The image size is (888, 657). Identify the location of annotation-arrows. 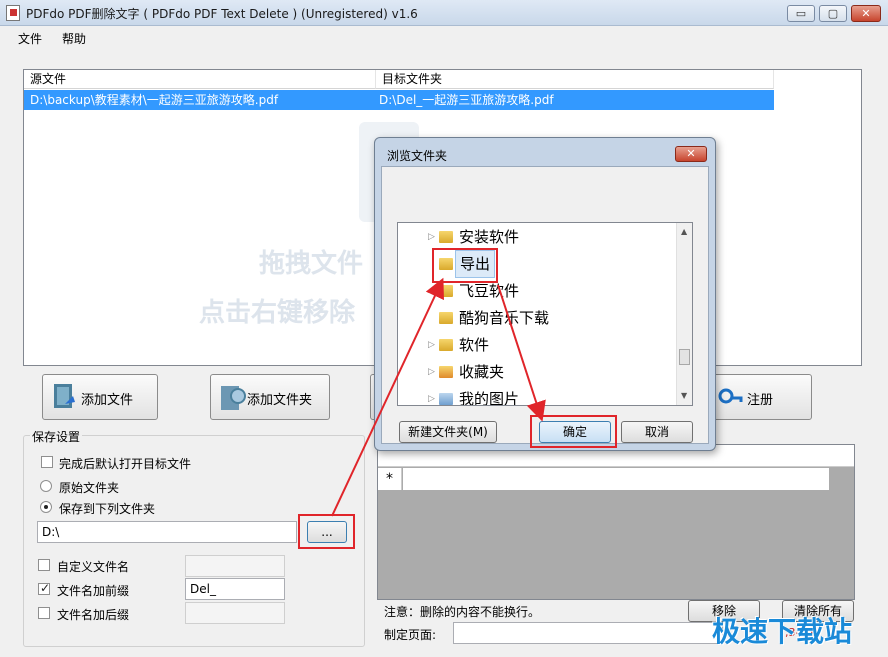
(438, 397).